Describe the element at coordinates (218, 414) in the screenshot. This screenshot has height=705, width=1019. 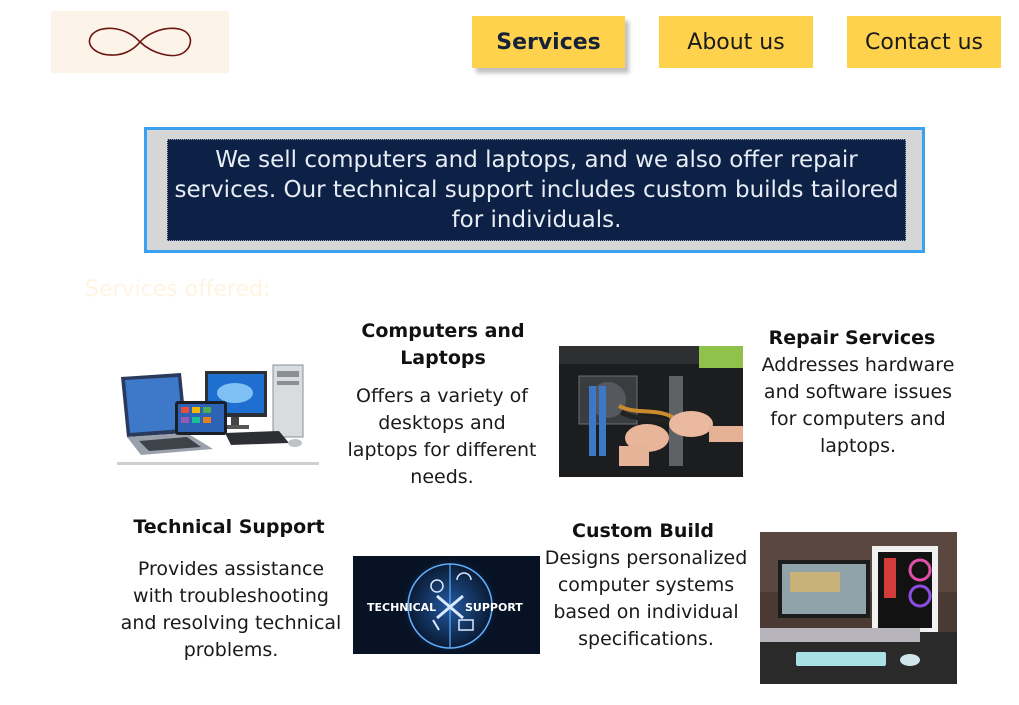
I see `computers-laptops-image` at that location.